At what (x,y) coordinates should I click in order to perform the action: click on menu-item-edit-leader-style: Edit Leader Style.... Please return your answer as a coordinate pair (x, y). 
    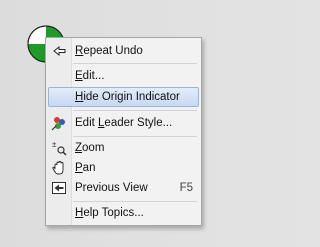
    Looking at the image, I should click on (123, 123).